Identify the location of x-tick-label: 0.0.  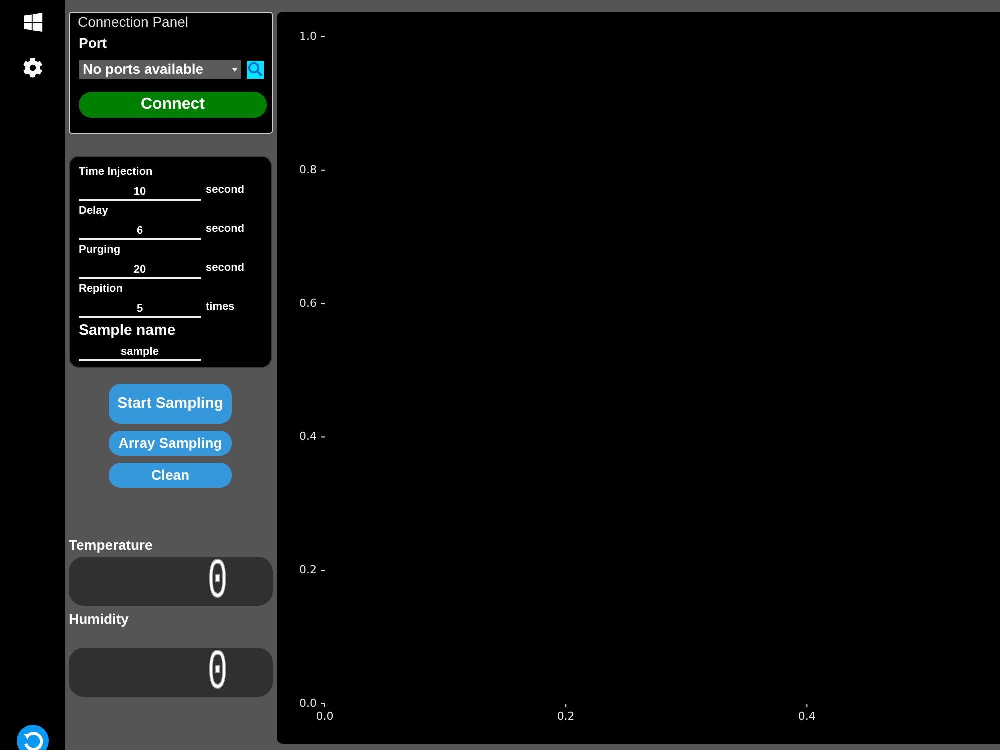
(325, 717).